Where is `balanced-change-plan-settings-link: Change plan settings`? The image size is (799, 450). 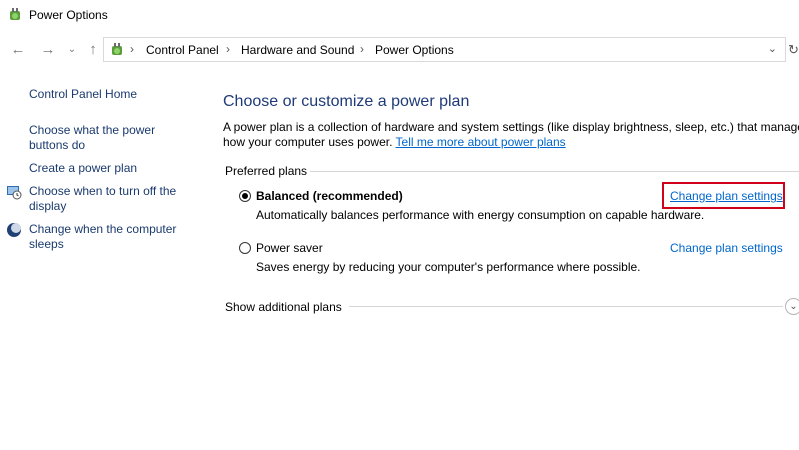 balanced-change-plan-settings-link: Change plan settings is located at coordinates (726, 196).